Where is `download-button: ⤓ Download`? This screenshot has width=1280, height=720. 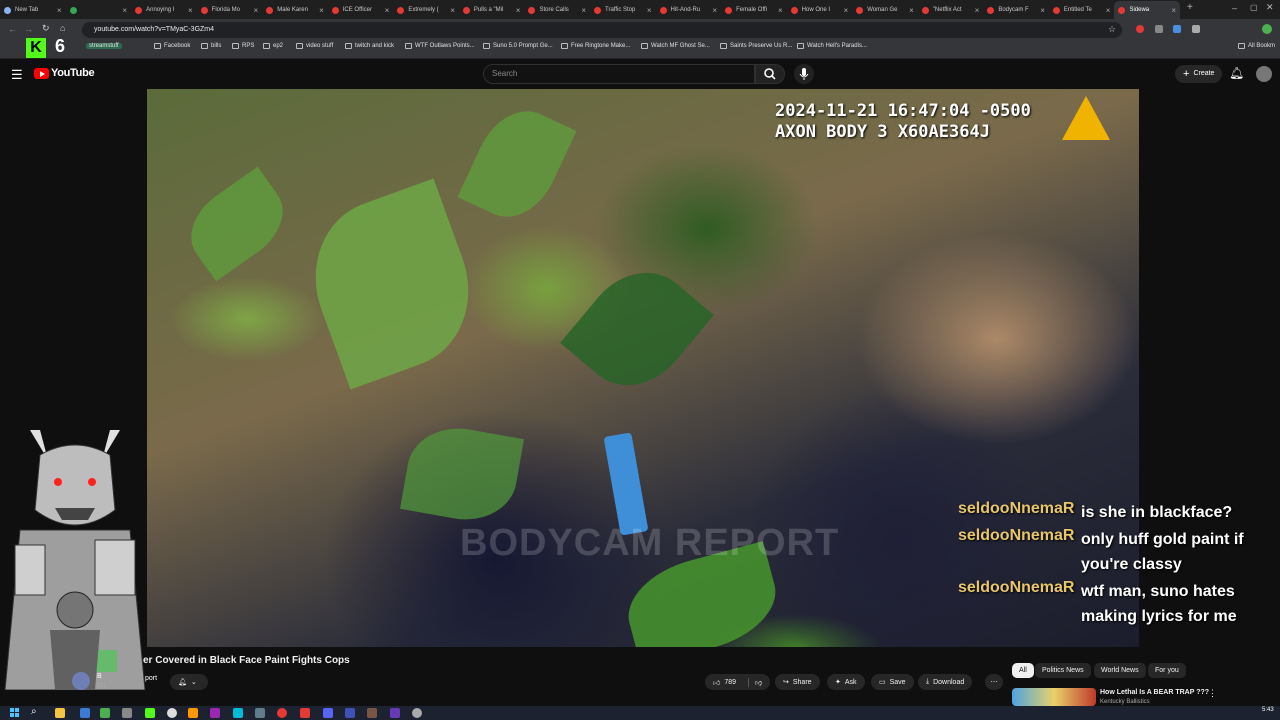
download-button: ⤓ Download is located at coordinates (945, 682).